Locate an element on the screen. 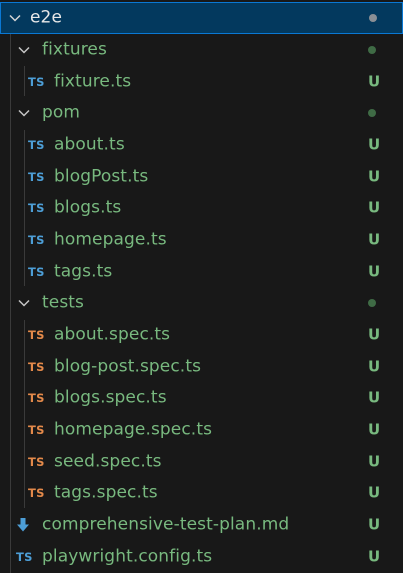  tree-file-blogs-ts: TS blogs.ts U is located at coordinates (201, 208).